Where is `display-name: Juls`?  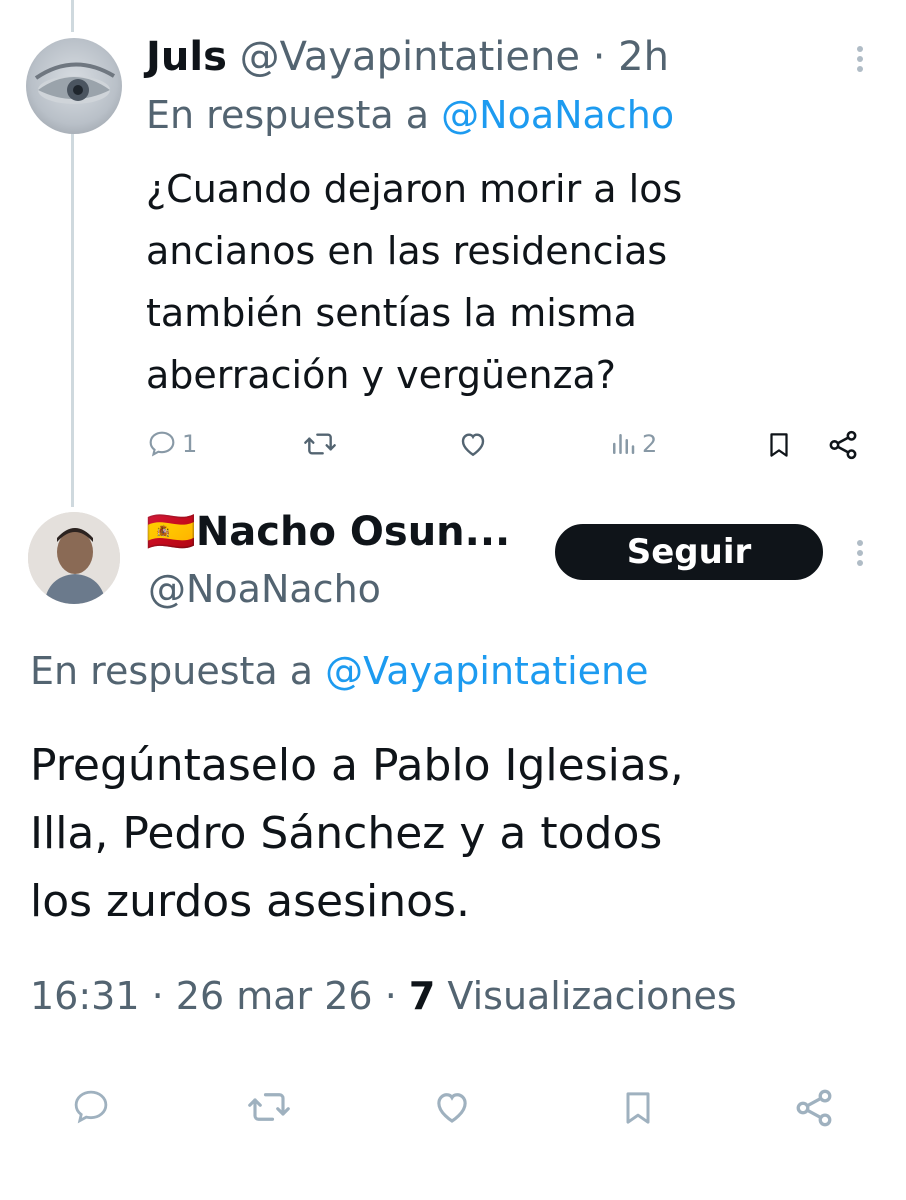 display-name: Juls is located at coordinates (186, 57).